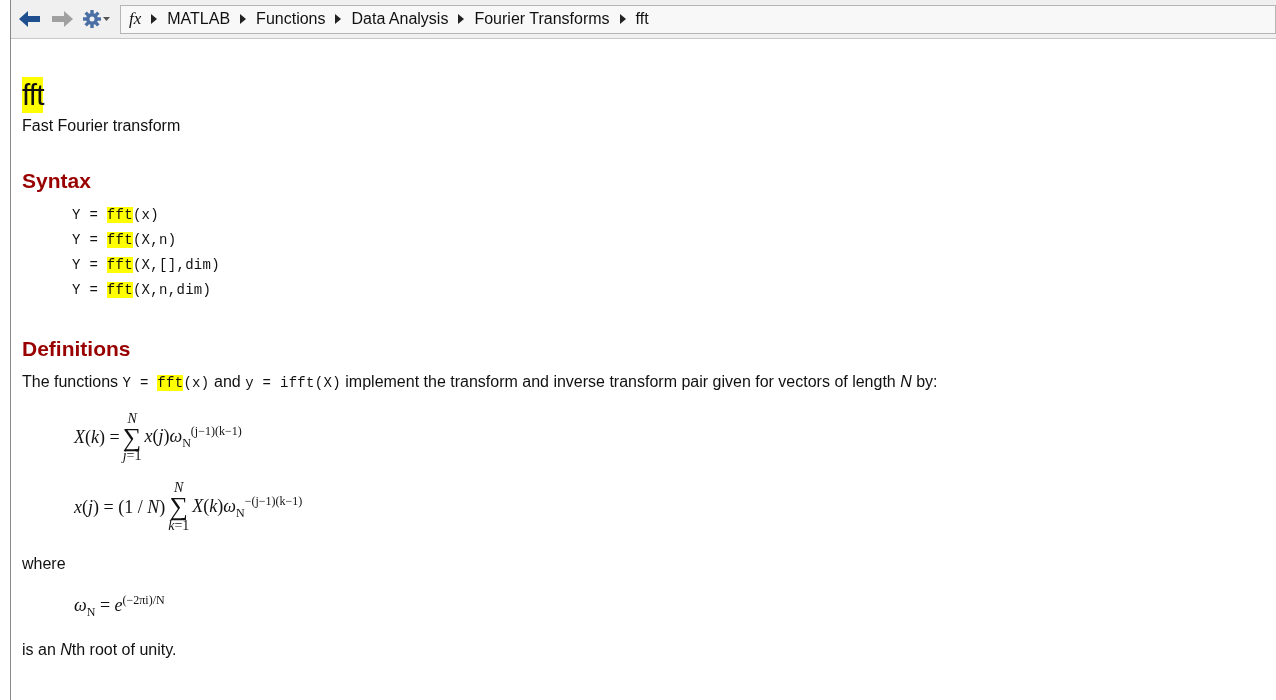  I want to click on breadcrumb-link: Functions, so click(291, 19).